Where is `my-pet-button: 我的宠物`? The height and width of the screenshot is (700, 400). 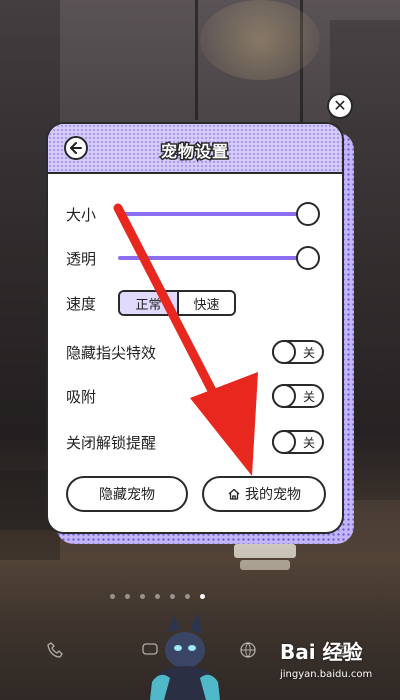
my-pet-button: 我的宠物 is located at coordinates (264, 494).